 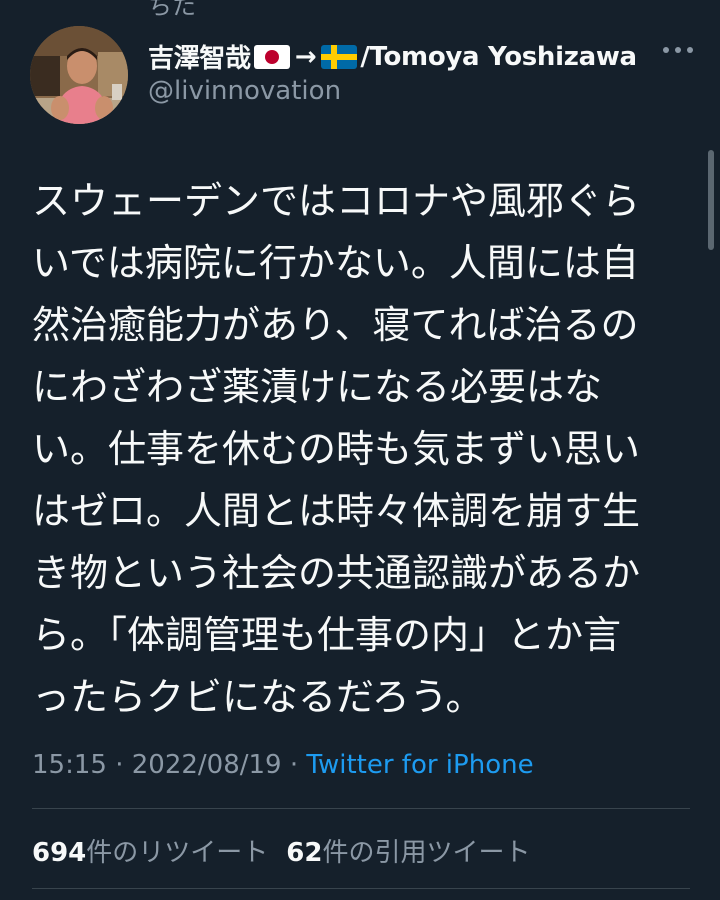 I want to click on tweet-time: 15:15, so click(x=69, y=765).